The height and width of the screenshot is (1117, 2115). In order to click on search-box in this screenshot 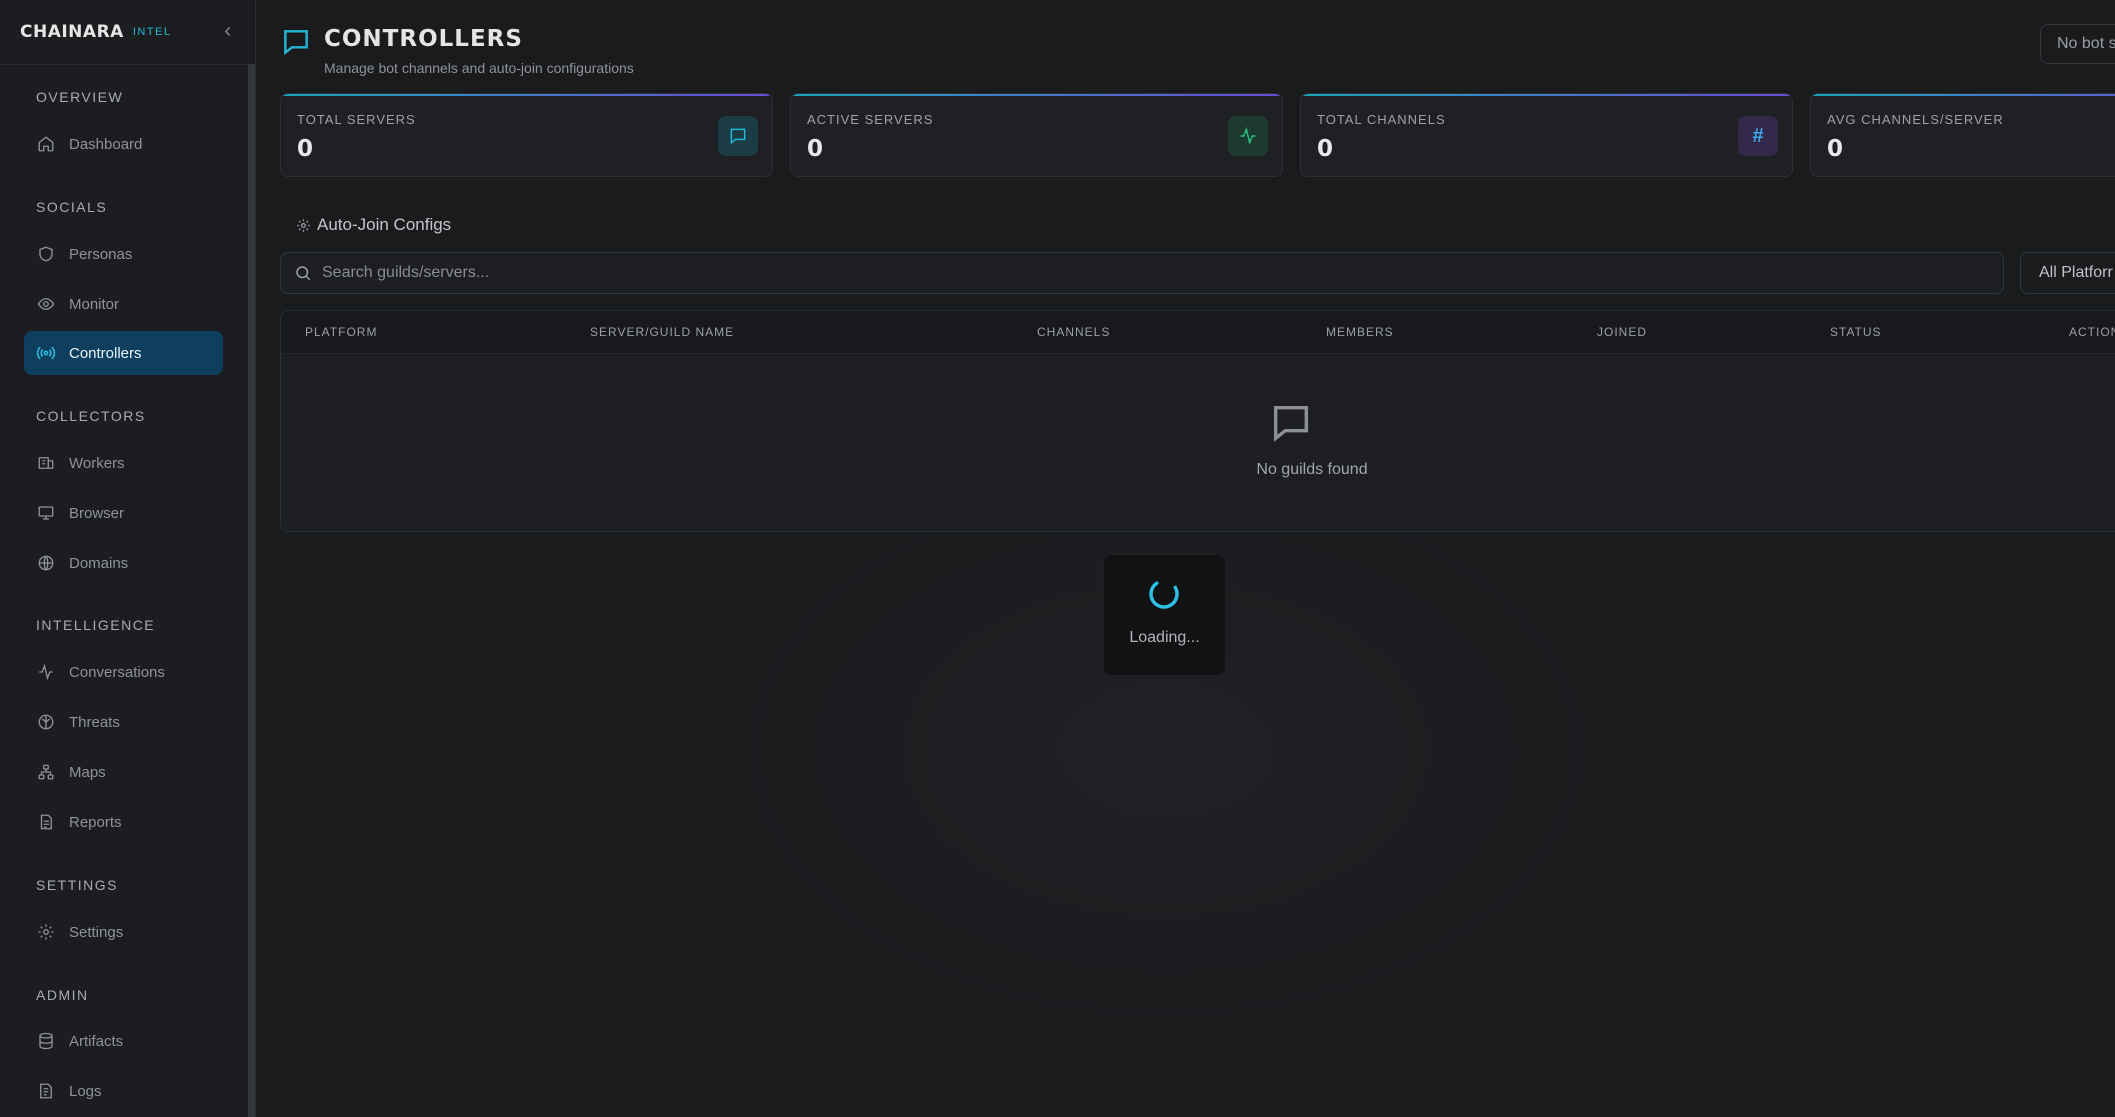, I will do `click(1142, 273)`.